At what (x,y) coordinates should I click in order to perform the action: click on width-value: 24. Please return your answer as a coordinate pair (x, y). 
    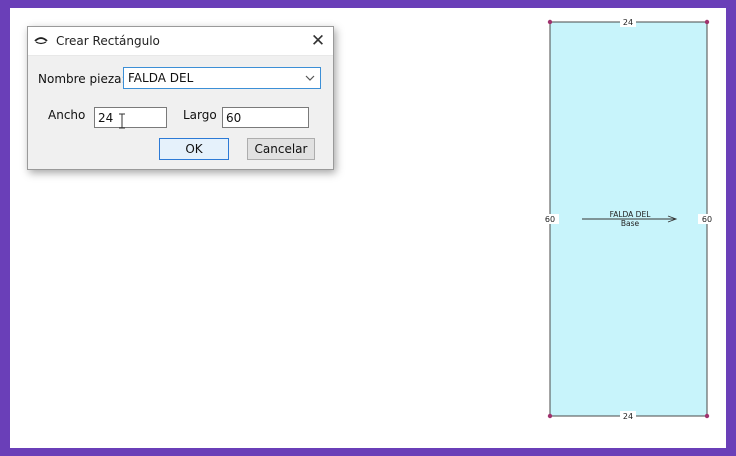
    Looking at the image, I should click on (106, 118).